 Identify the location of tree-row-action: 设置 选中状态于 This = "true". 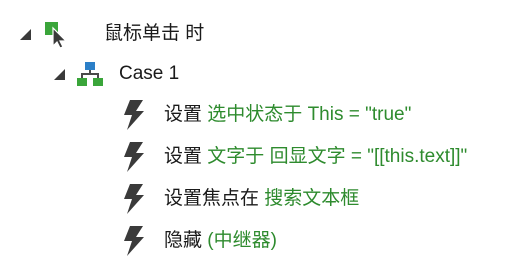
(266, 115).